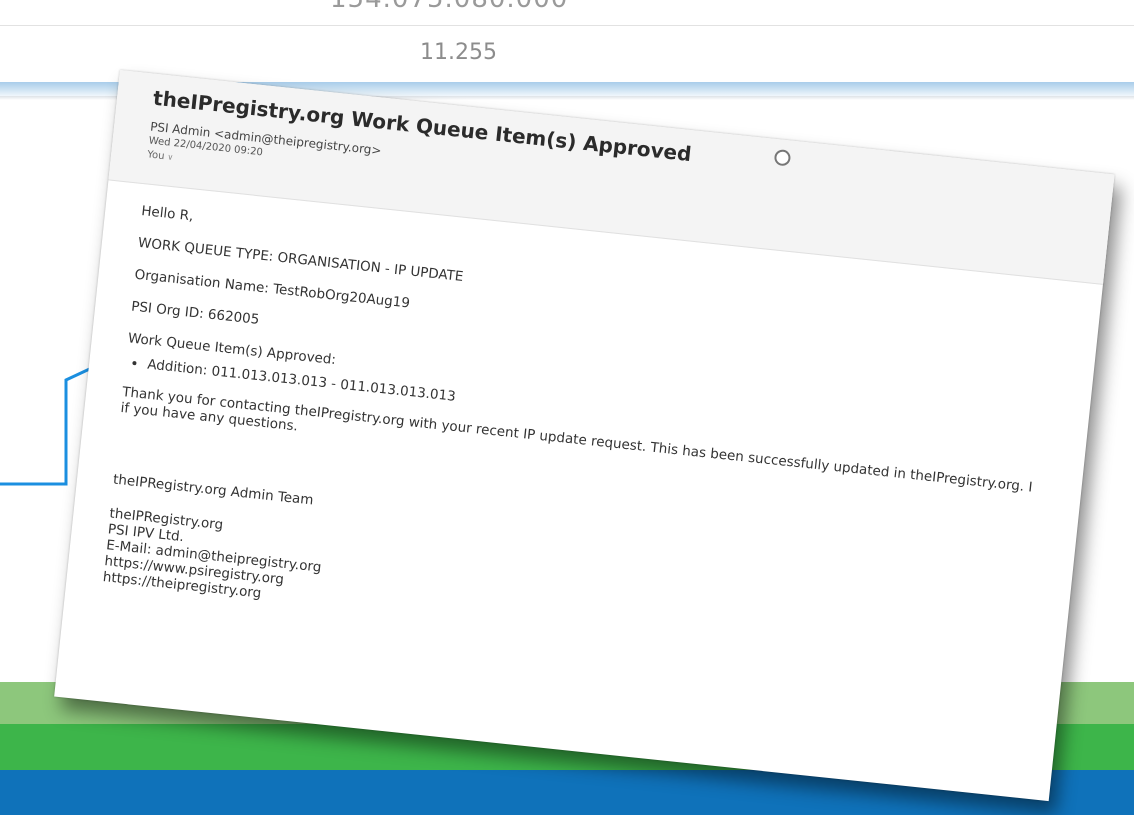 The image size is (1134, 815). Describe the element at coordinates (782, 157) in the screenshot. I see `radio-circle-icon` at that location.